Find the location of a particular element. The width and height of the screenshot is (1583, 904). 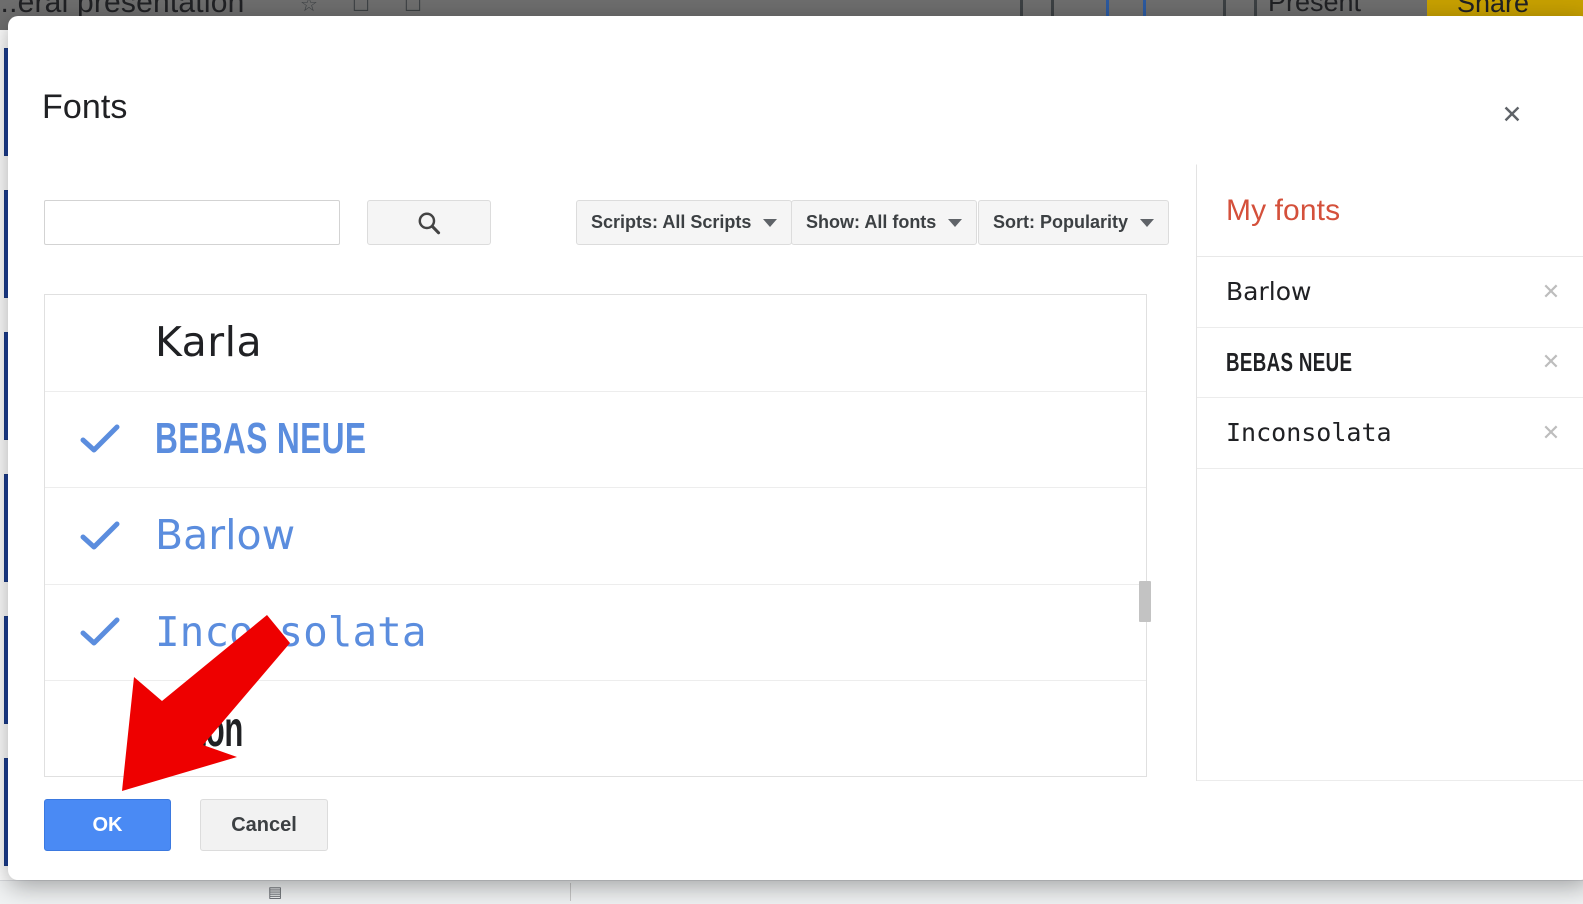

search-icon is located at coordinates (429, 223).